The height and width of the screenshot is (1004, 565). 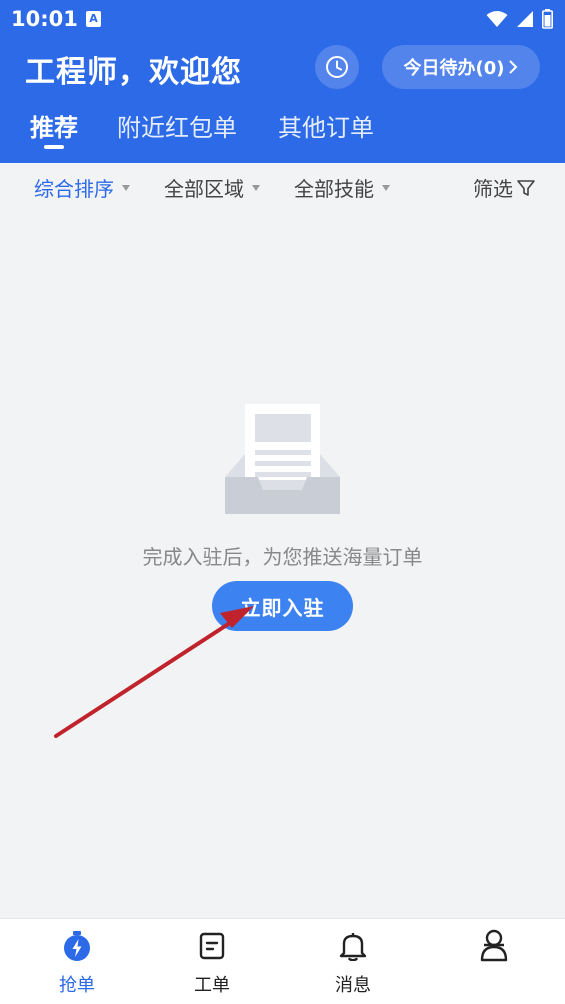 What do you see at coordinates (353, 964) in the screenshot?
I see `nav-item-messages: 消息` at bounding box center [353, 964].